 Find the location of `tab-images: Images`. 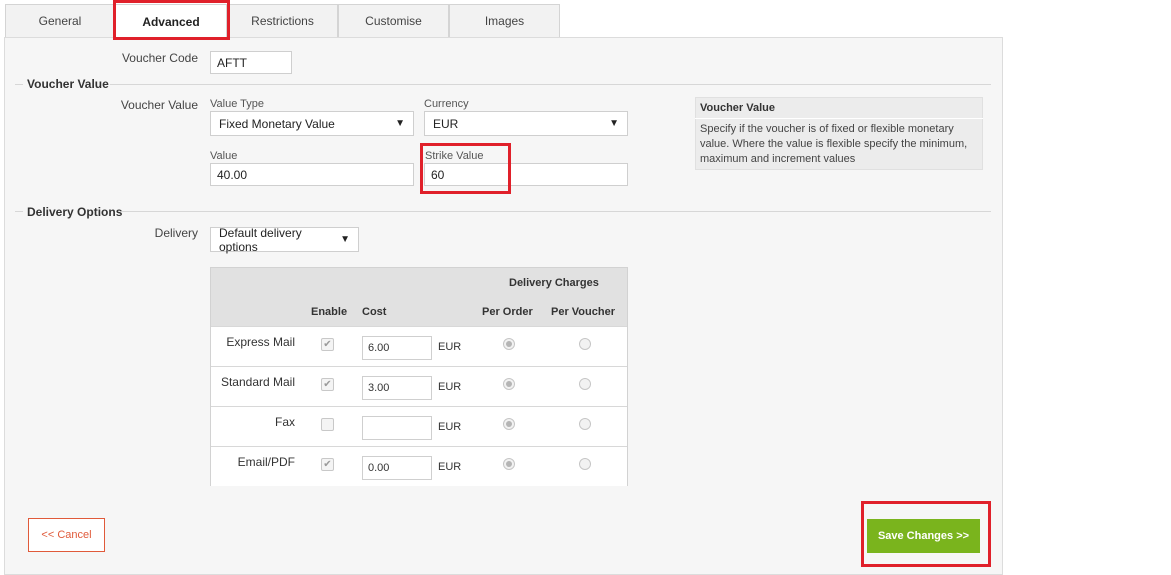

tab-images: Images is located at coordinates (504, 20).